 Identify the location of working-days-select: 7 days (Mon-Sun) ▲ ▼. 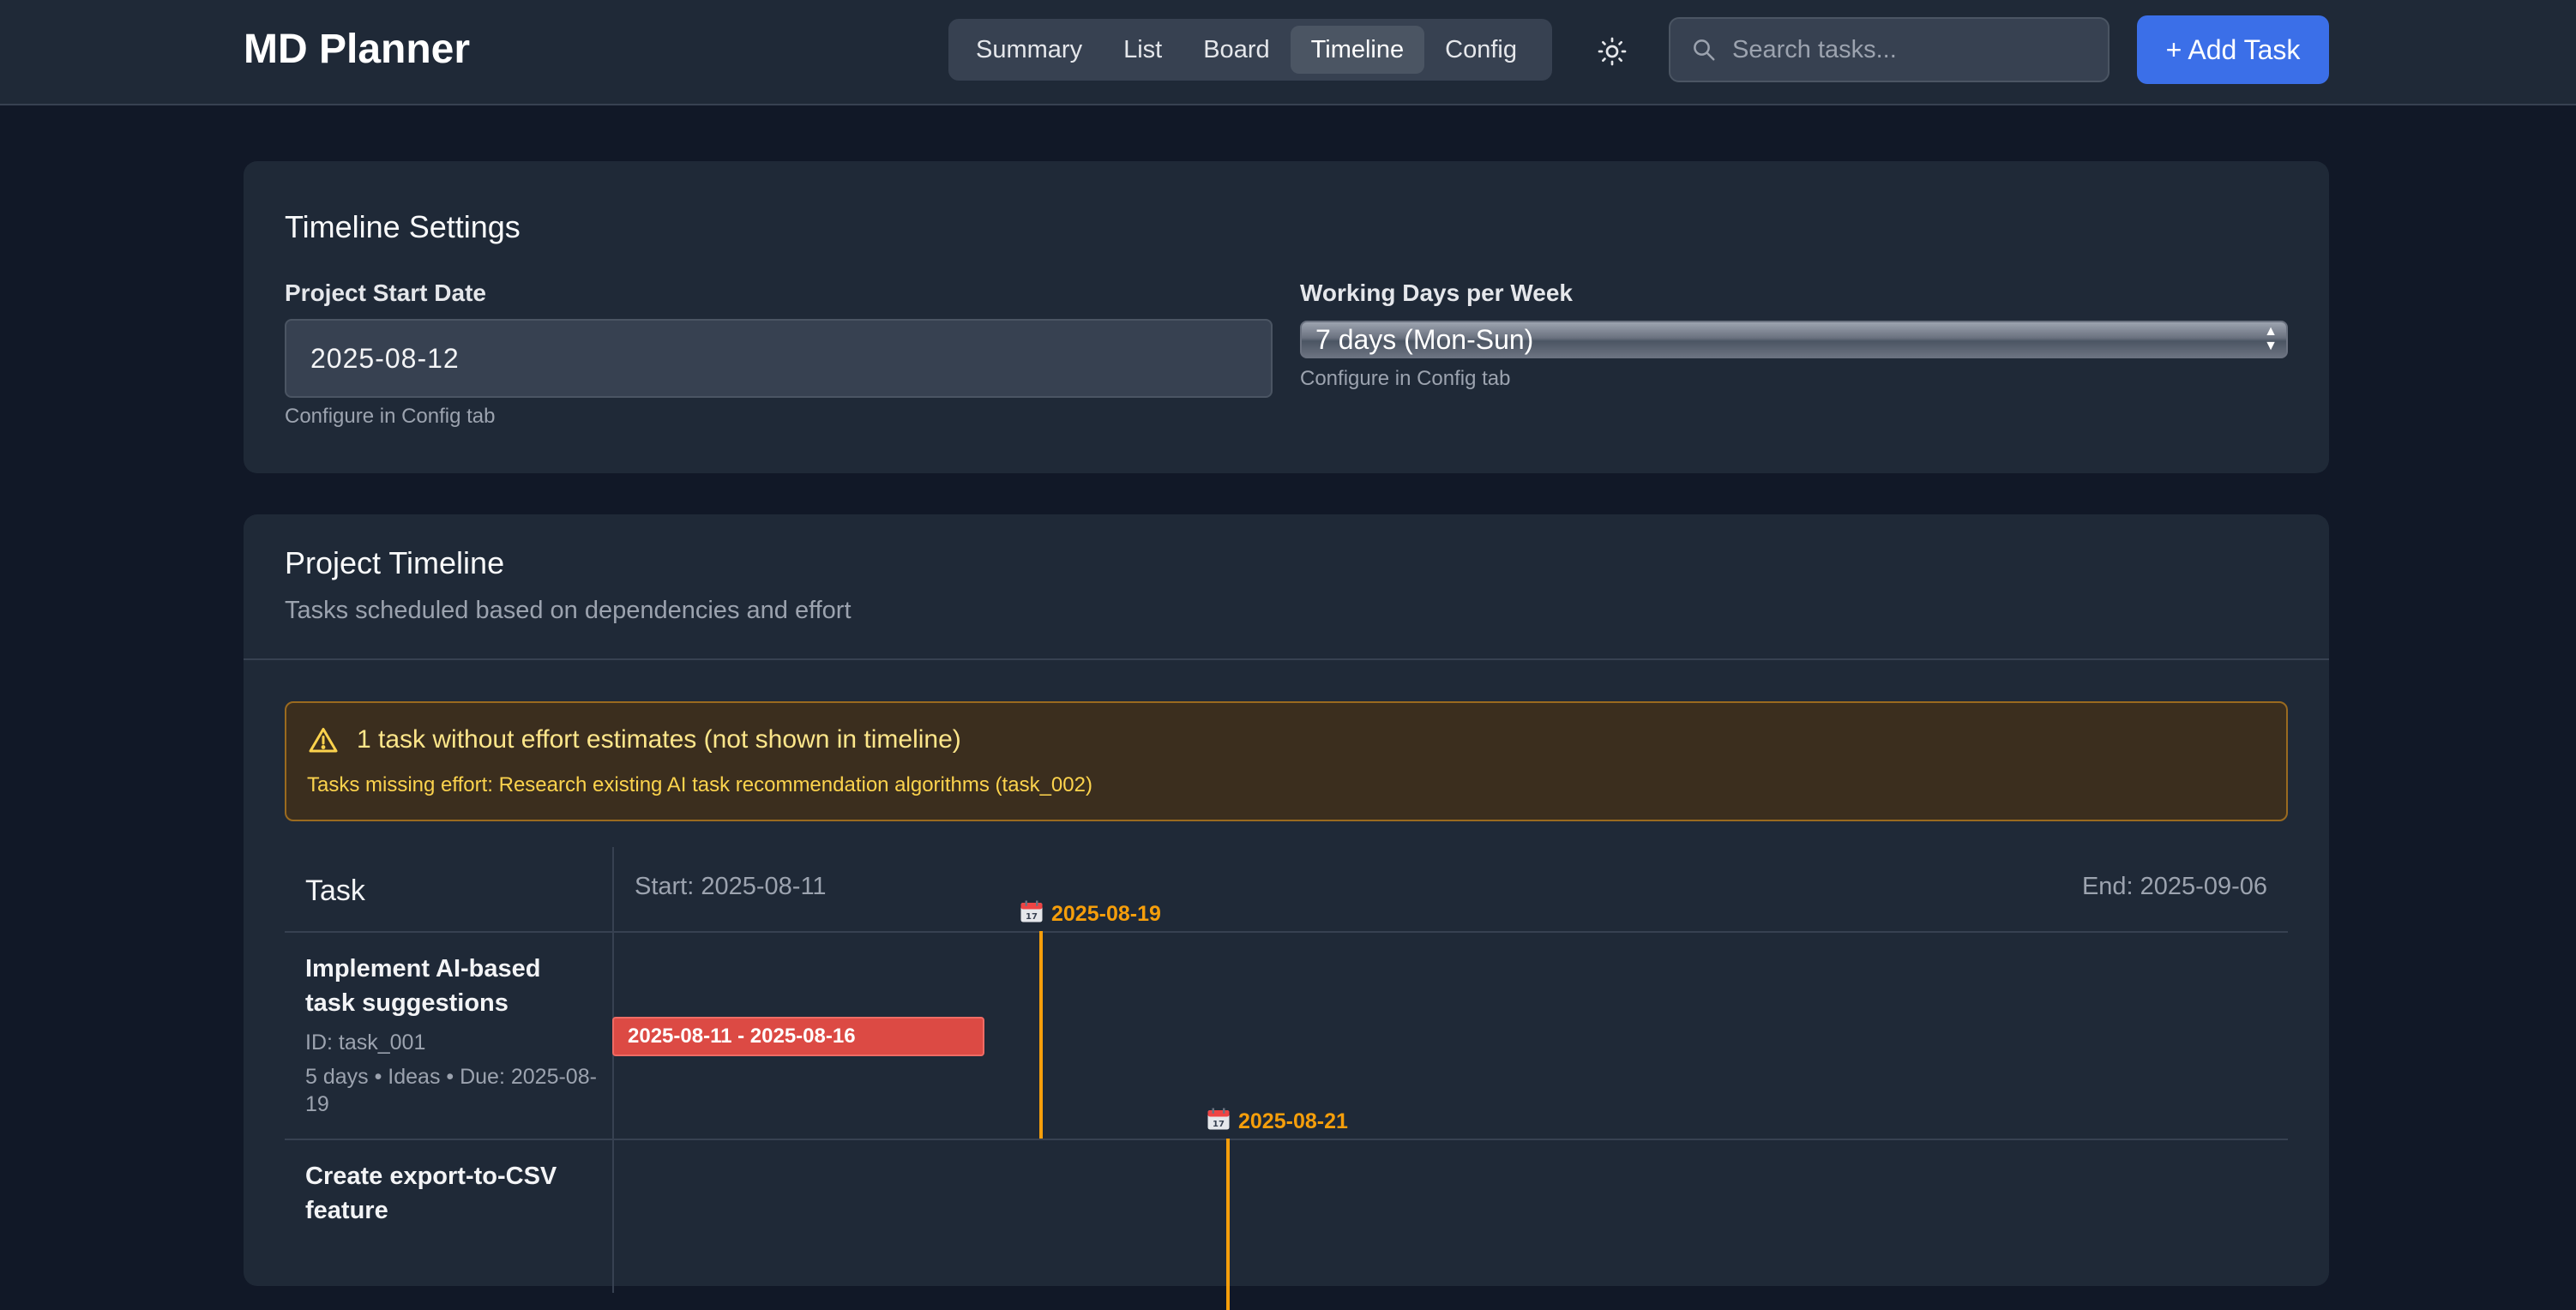
(1794, 339).